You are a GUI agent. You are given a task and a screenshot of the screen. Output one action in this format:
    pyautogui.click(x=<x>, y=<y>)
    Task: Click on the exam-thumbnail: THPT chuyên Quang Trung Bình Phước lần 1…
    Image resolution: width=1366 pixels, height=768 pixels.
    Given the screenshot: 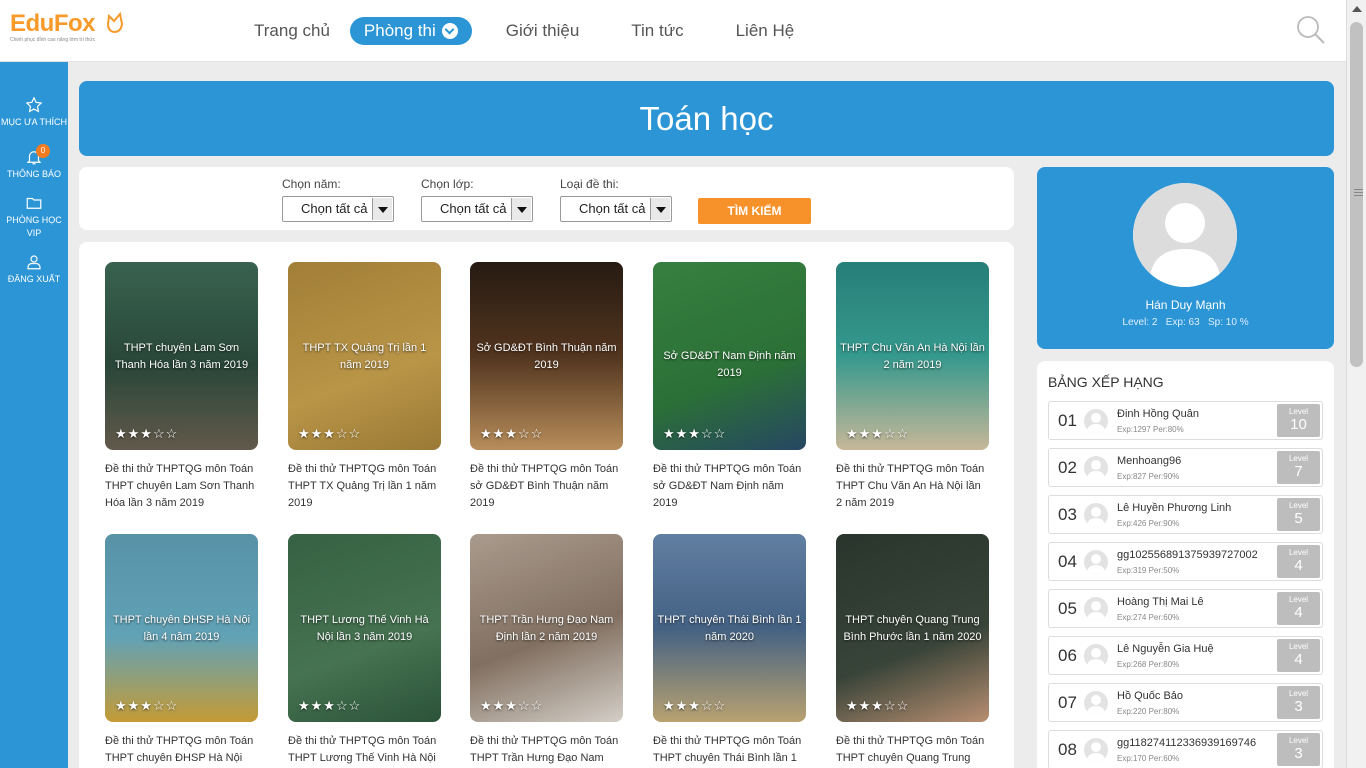 What is the action you would take?
    pyautogui.click(x=912, y=628)
    